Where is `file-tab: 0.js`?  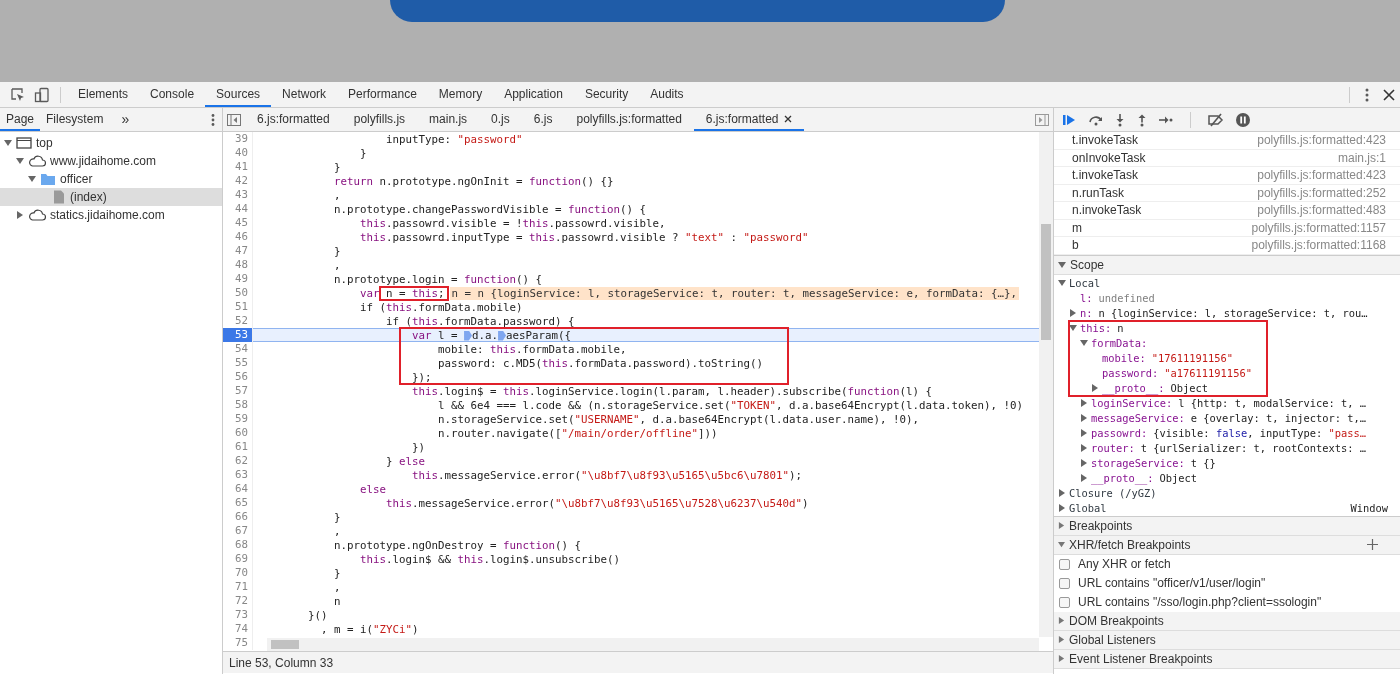 file-tab: 0.js is located at coordinates (500, 119).